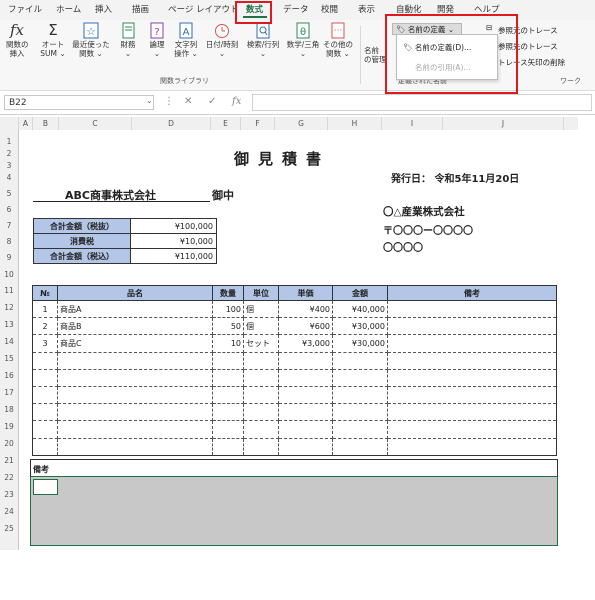 The width and height of the screenshot is (595, 600). I want to click on tab-page-layout: ページ レイアウト, so click(203, 9).